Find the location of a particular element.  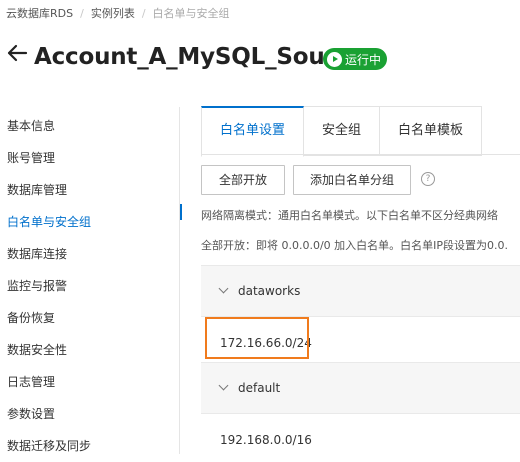

breadcrumb: 云数据库RDS / 实例列表 / 白名单与安全组 is located at coordinates (118, 13).